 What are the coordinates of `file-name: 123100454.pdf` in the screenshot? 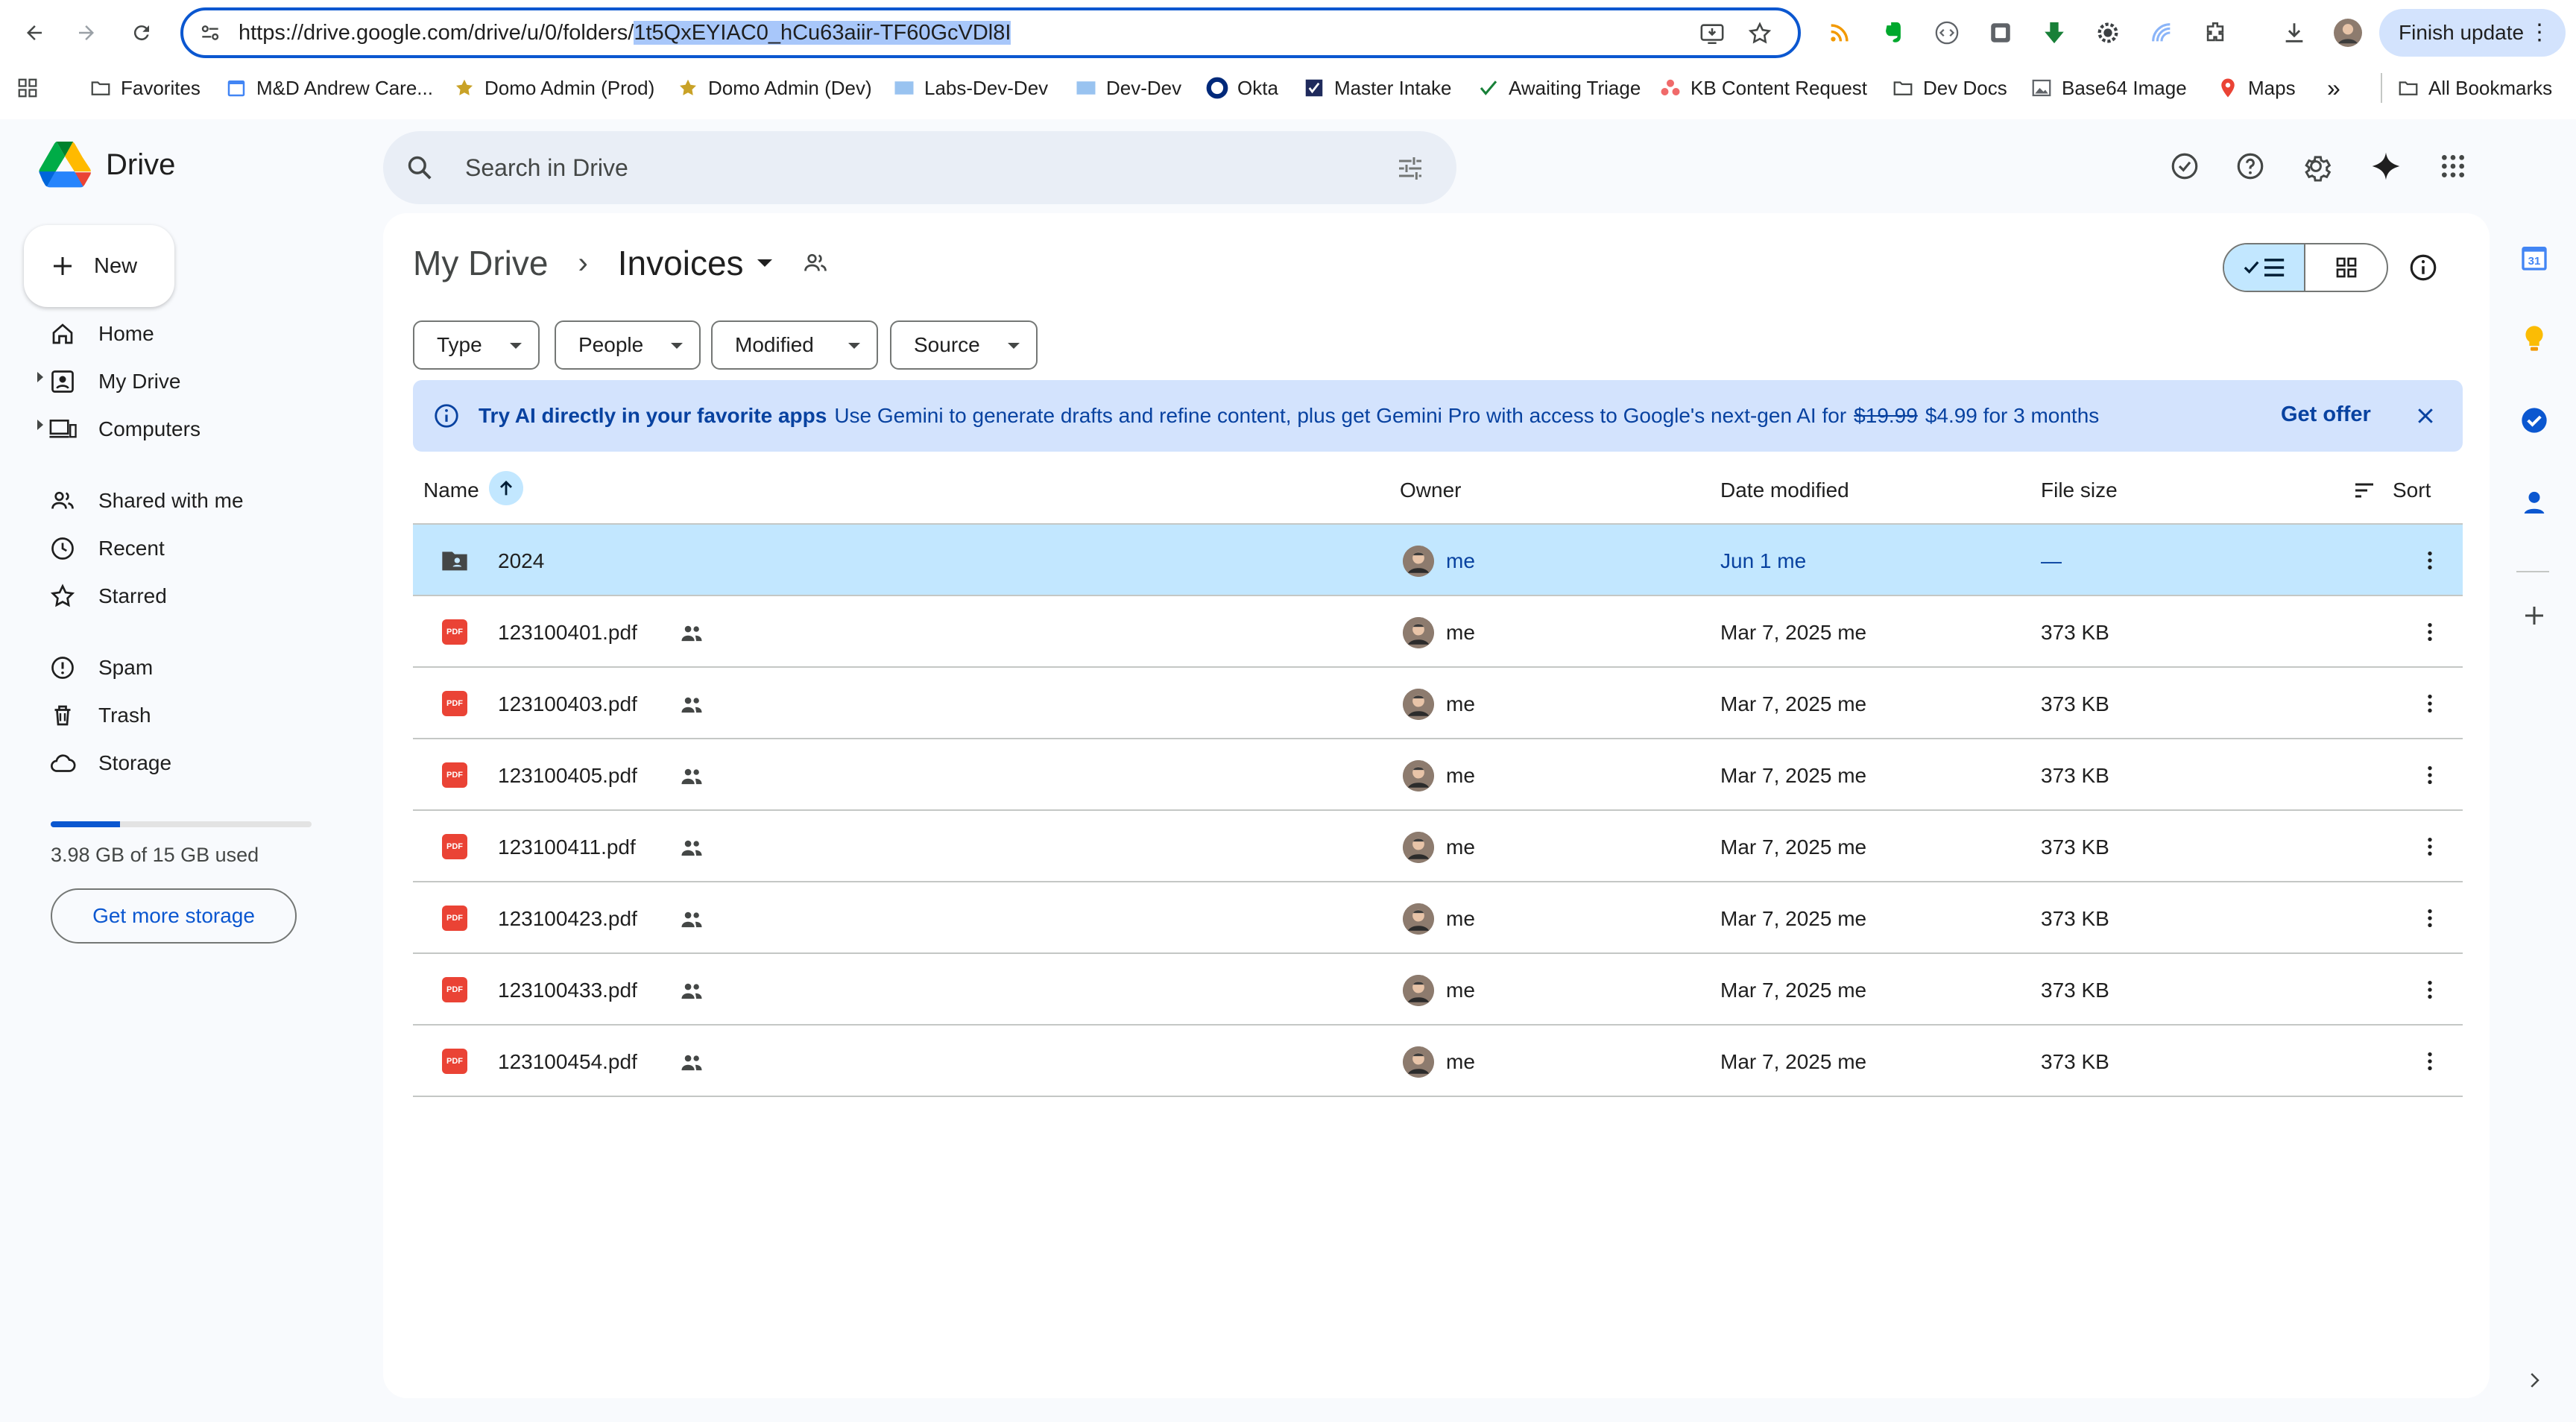 It's located at (567, 1062).